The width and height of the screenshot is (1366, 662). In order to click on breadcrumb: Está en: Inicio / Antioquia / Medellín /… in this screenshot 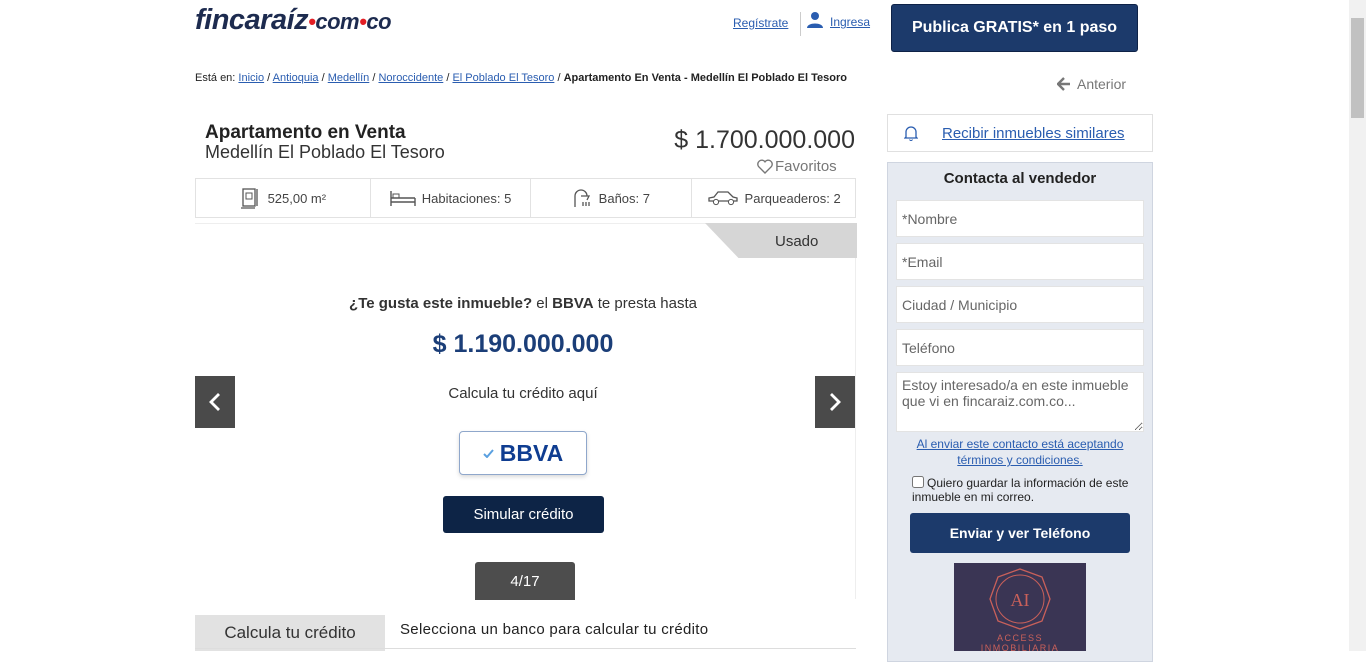, I will do `click(521, 78)`.